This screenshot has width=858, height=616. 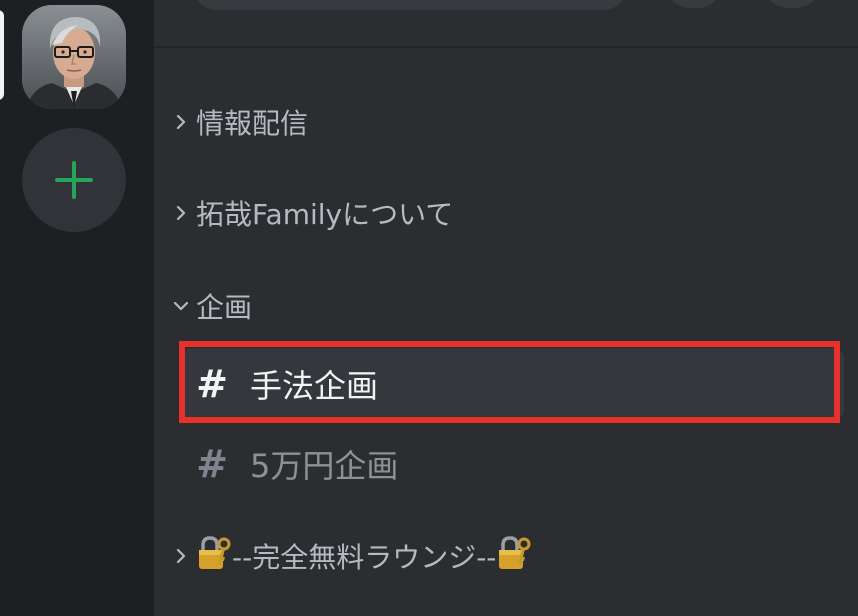 What do you see at coordinates (314, 386) in the screenshot?
I see `channel-name: 手法企画` at bounding box center [314, 386].